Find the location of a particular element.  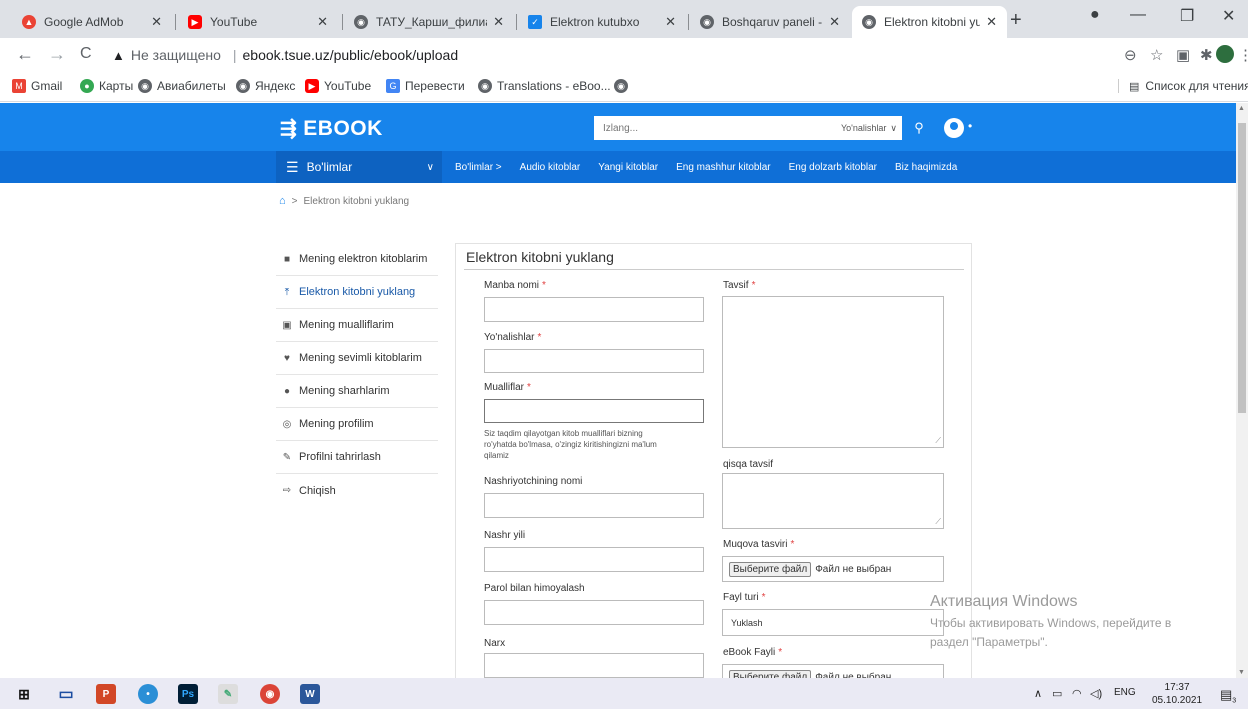

reading-list-icon: ▤ is located at coordinates (1134, 86).